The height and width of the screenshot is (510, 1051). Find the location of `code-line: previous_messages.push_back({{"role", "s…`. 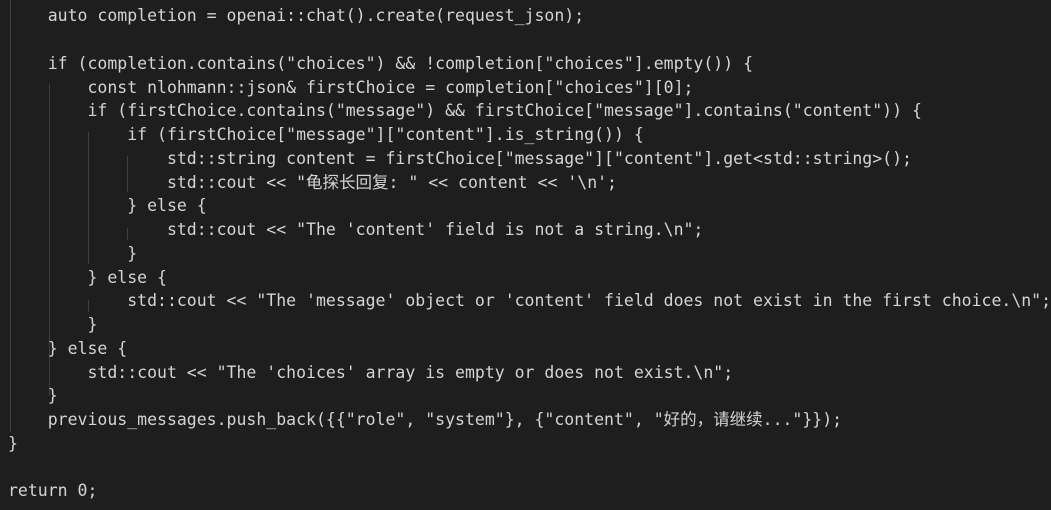

code-line: previous_messages.push_back({{"role", "s… is located at coordinates (425, 420).